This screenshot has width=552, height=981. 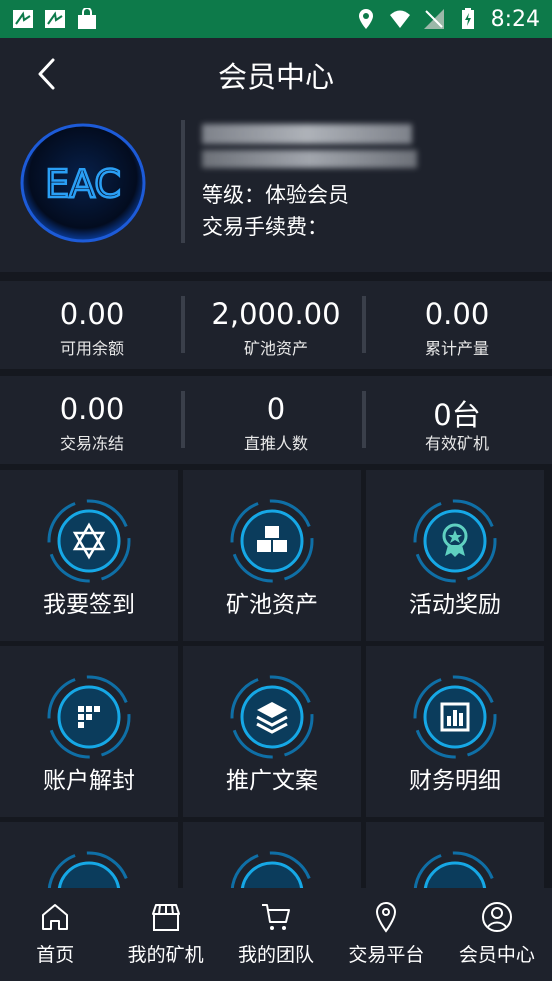 I want to click on shopping-bag-icon, so click(x=87, y=18).